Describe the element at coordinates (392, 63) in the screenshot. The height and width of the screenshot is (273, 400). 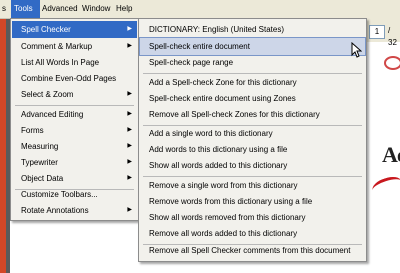
I see `markup-circle-icon` at that location.